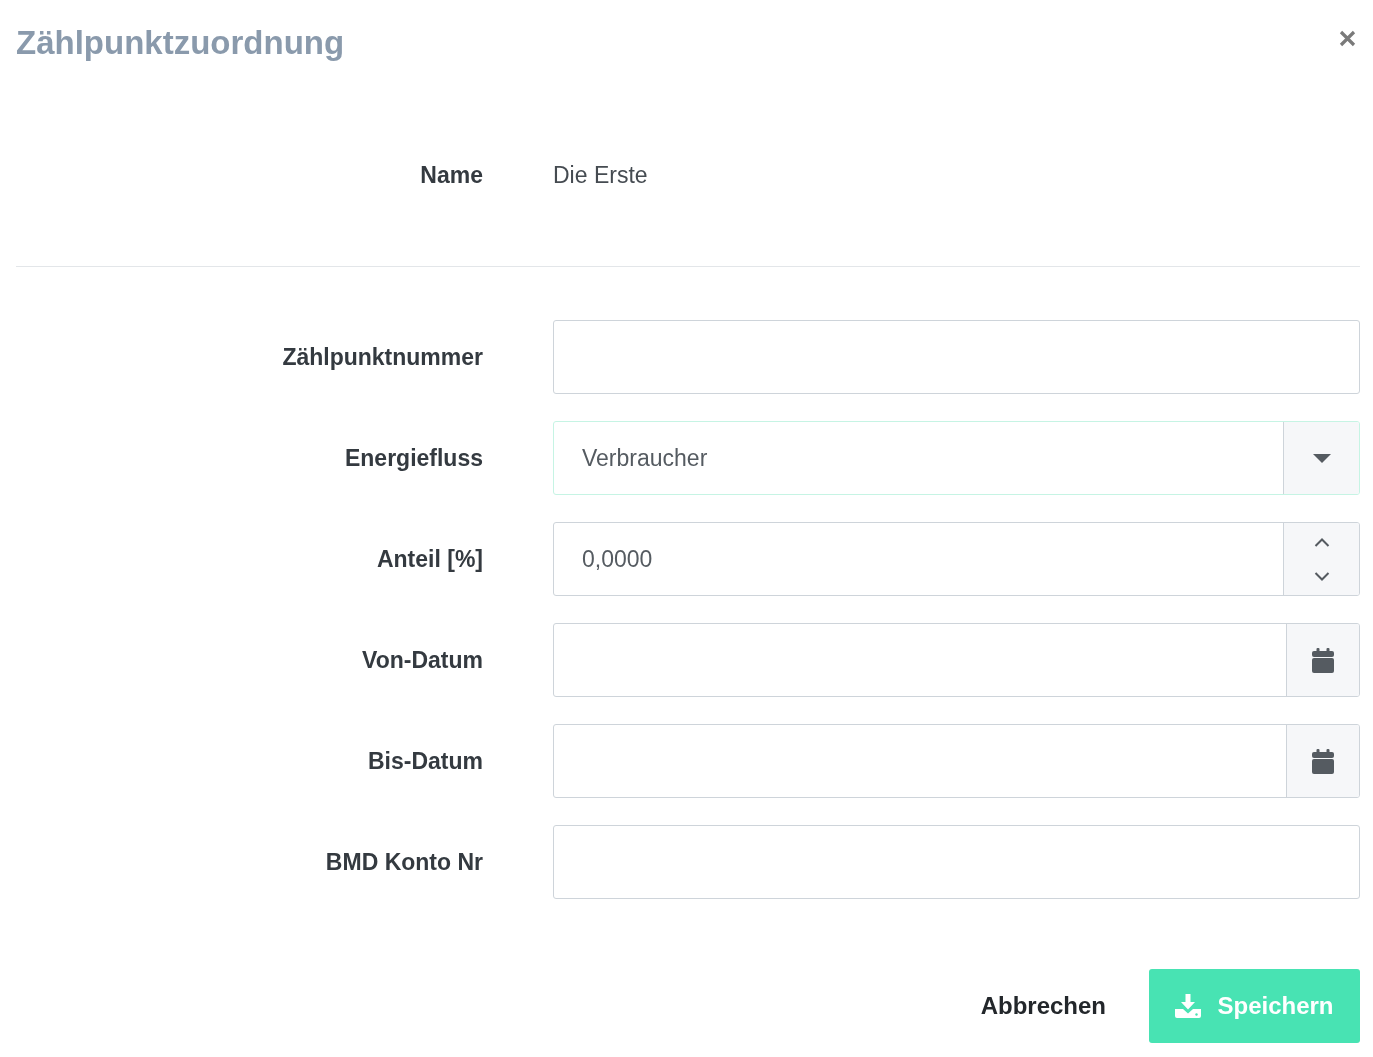 The image size is (1373, 1057). Describe the element at coordinates (422, 660) in the screenshot. I see `field-label: Von-Datum` at that location.